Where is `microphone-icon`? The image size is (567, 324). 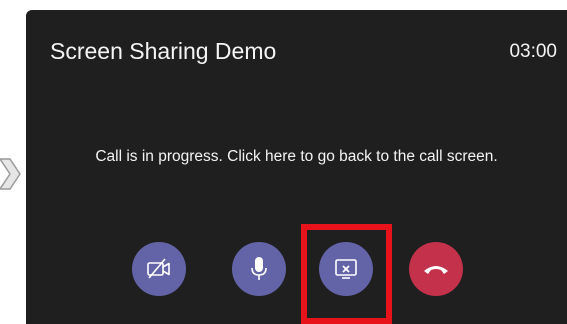 microphone-icon is located at coordinates (259, 268).